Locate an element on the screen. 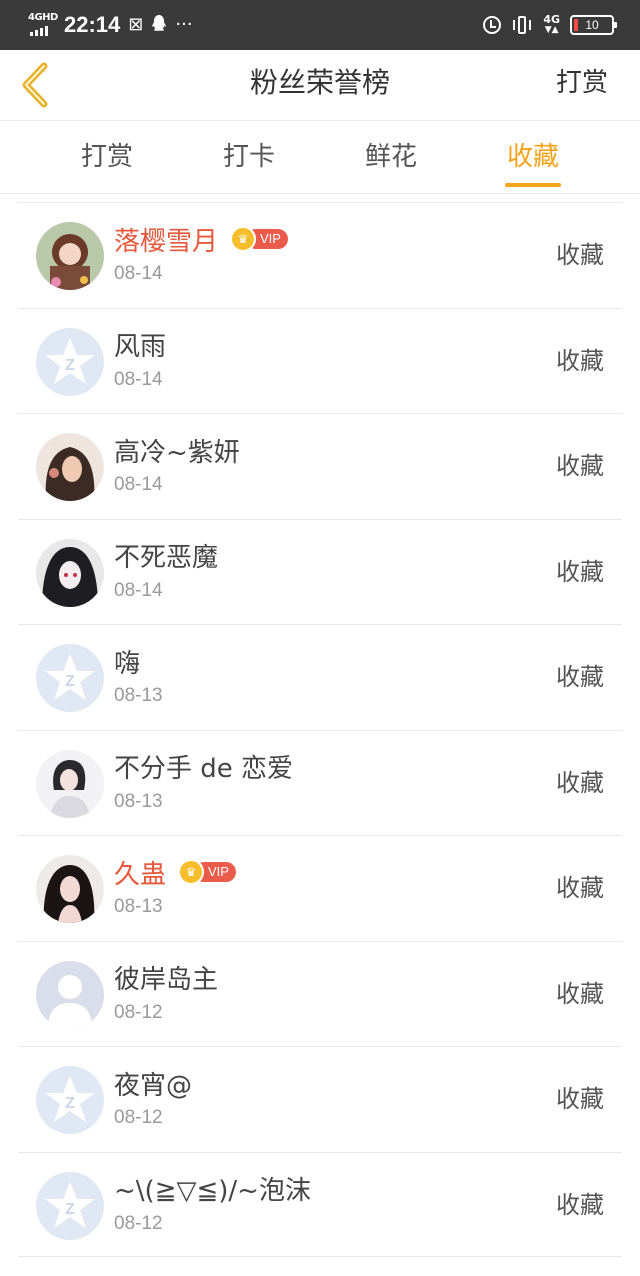  list-item: 落樱雪月 ♛ VIP 08-14 收藏 is located at coordinates (320, 255).